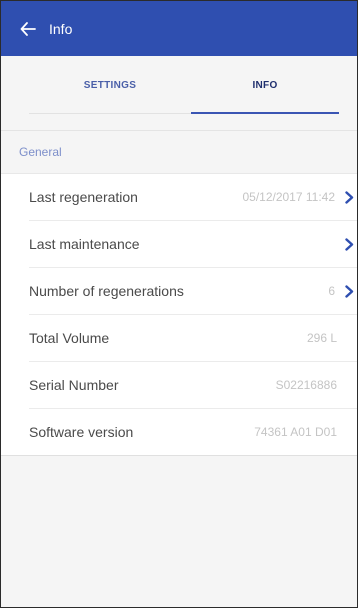 This screenshot has width=358, height=608. I want to click on row-software-version: Software version 74361 A01 D01, so click(193, 432).